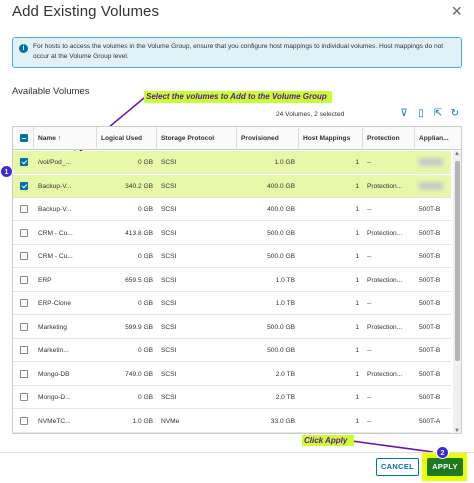 This screenshot has height=483, width=474. What do you see at coordinates (139, 280) in the screenshot?
I see `cell-logical-used: 659.5 GB` at bounding box center [139, 280].